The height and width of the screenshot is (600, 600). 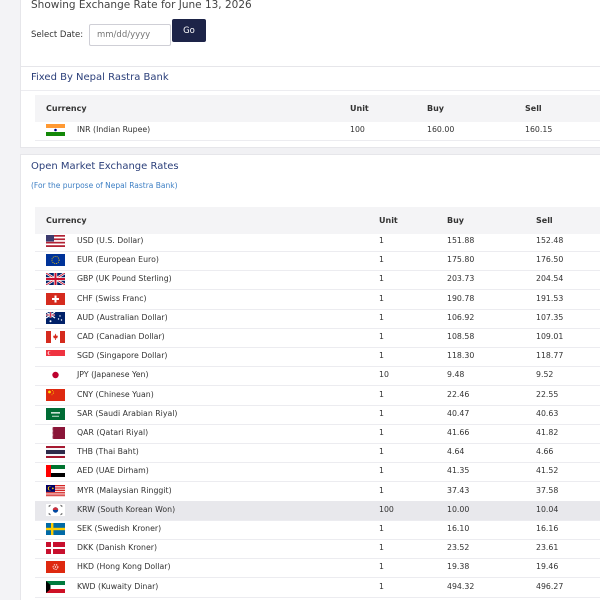 I want to click on table-row: HKD (Hong Kong Dollar) 1 19.38 19.46, so click(x=317, y=568).